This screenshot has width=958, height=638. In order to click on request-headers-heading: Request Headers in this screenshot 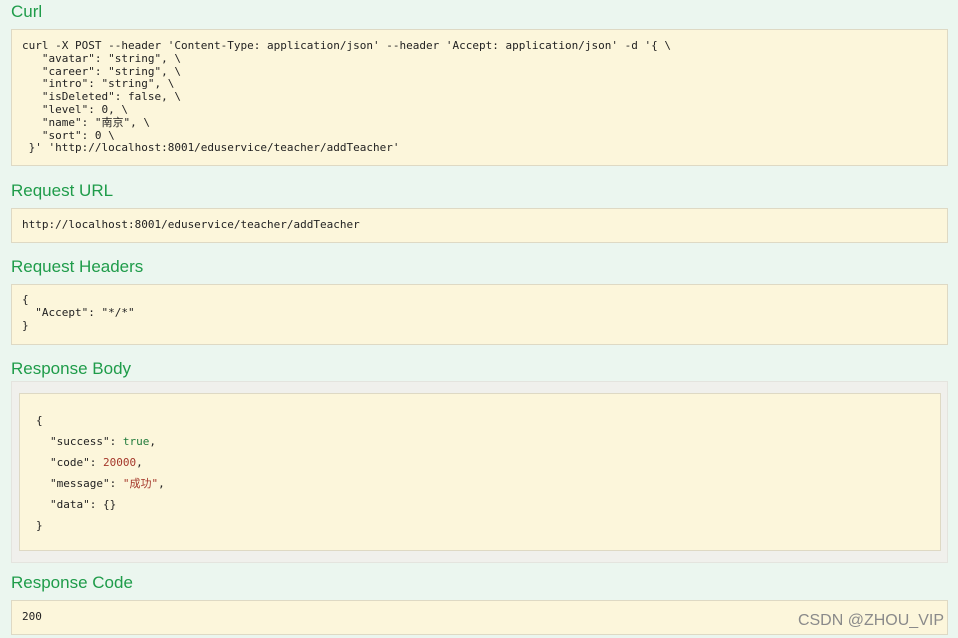, I will do `click(77, 266)`.